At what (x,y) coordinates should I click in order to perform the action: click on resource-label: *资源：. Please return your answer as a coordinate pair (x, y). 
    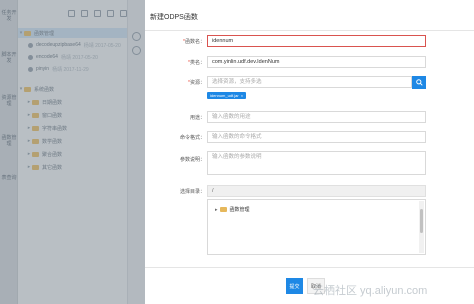
    Looking at the image, I should click on (196, 83).